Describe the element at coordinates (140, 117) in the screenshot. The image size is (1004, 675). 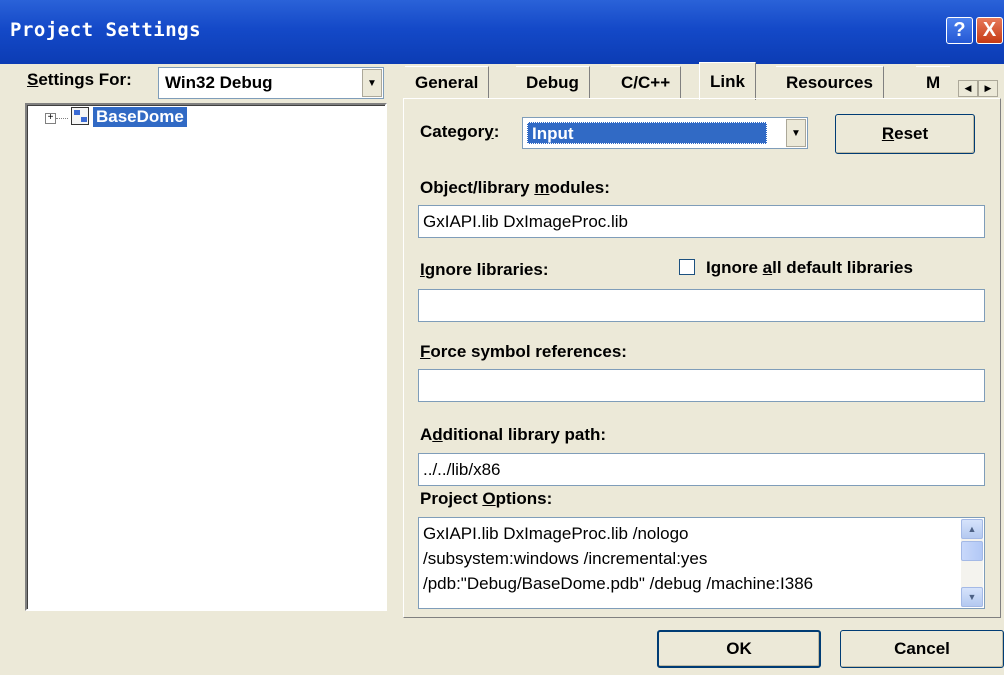
I see `tree-item-basedome: BaseDome` at that location.